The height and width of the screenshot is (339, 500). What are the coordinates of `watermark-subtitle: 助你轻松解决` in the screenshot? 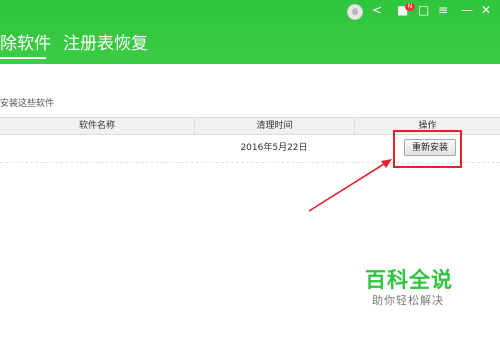 It's located at (408, 300).